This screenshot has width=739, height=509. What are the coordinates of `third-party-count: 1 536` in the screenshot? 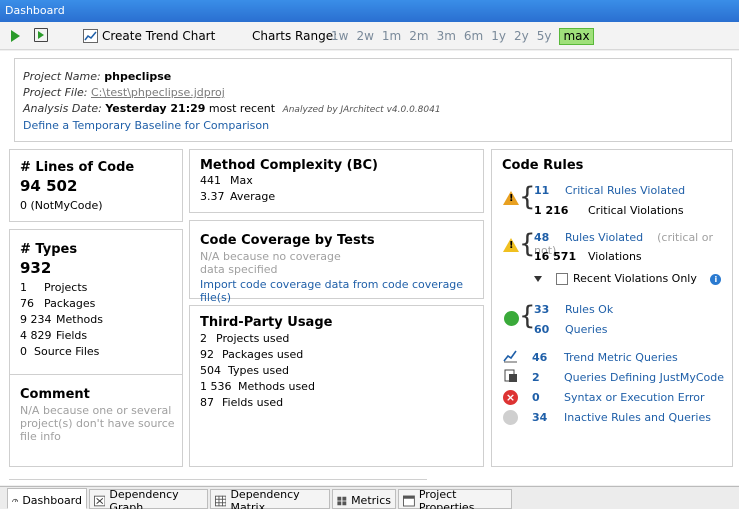 It's located at (216, 386).